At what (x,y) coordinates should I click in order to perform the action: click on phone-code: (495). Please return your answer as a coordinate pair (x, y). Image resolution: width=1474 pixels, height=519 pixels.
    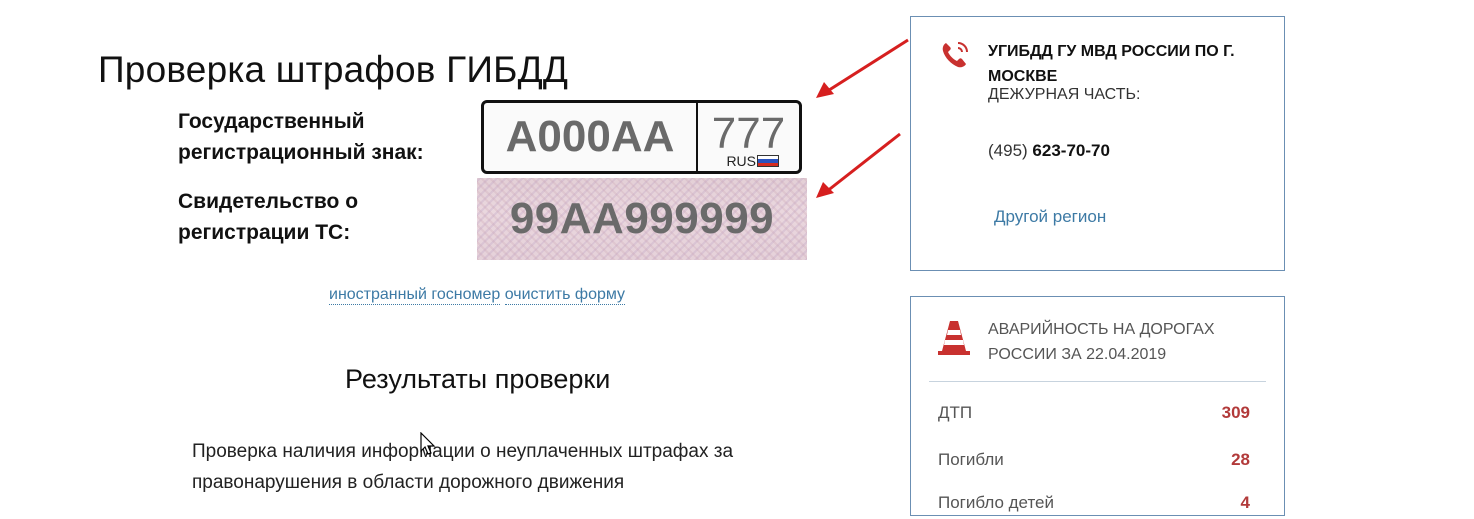
    Looking at the image, I should click on (1008, 150).